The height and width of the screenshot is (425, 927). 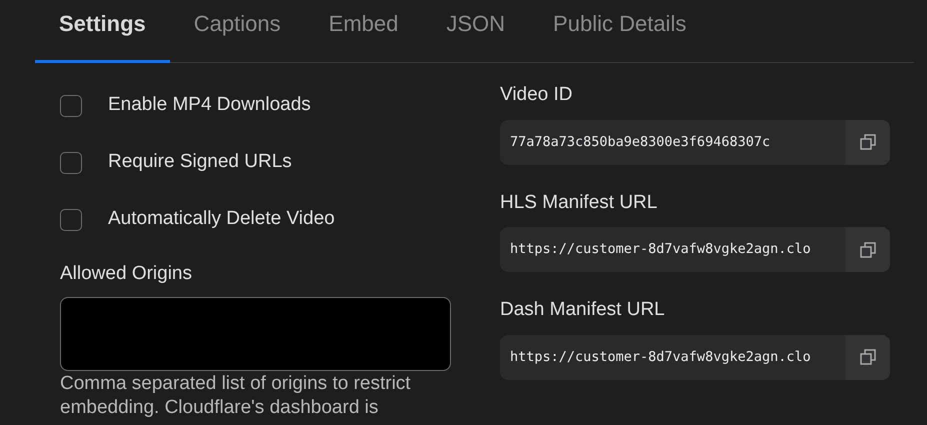 I want to click on tab: Settings, so click(x=102, y=31).